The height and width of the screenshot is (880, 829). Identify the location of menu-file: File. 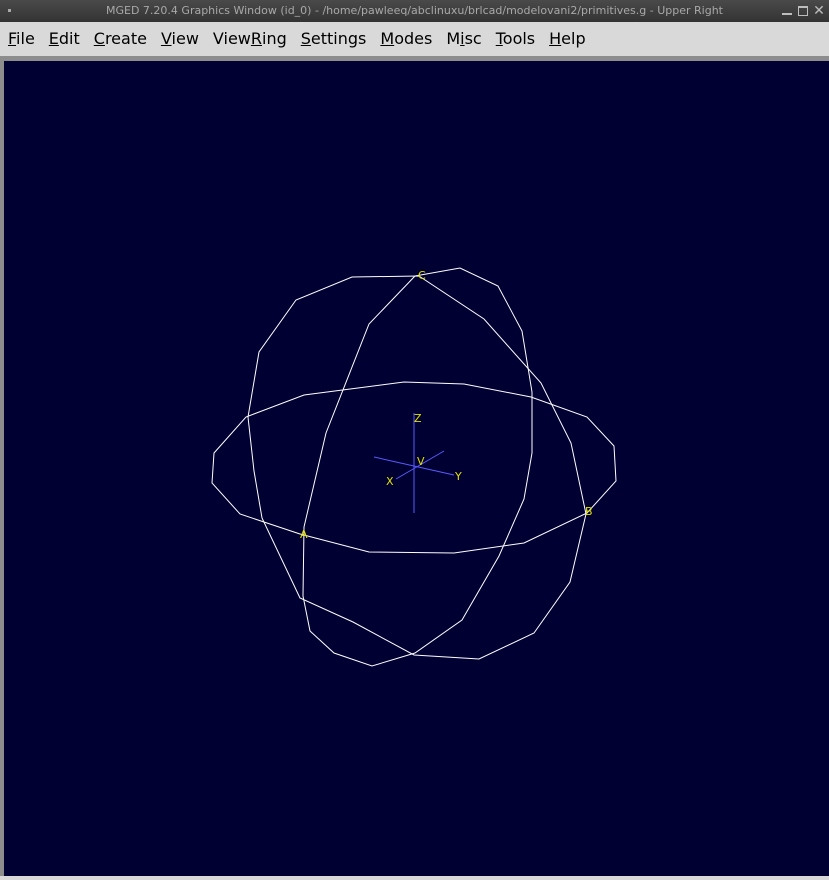
(21, 39).